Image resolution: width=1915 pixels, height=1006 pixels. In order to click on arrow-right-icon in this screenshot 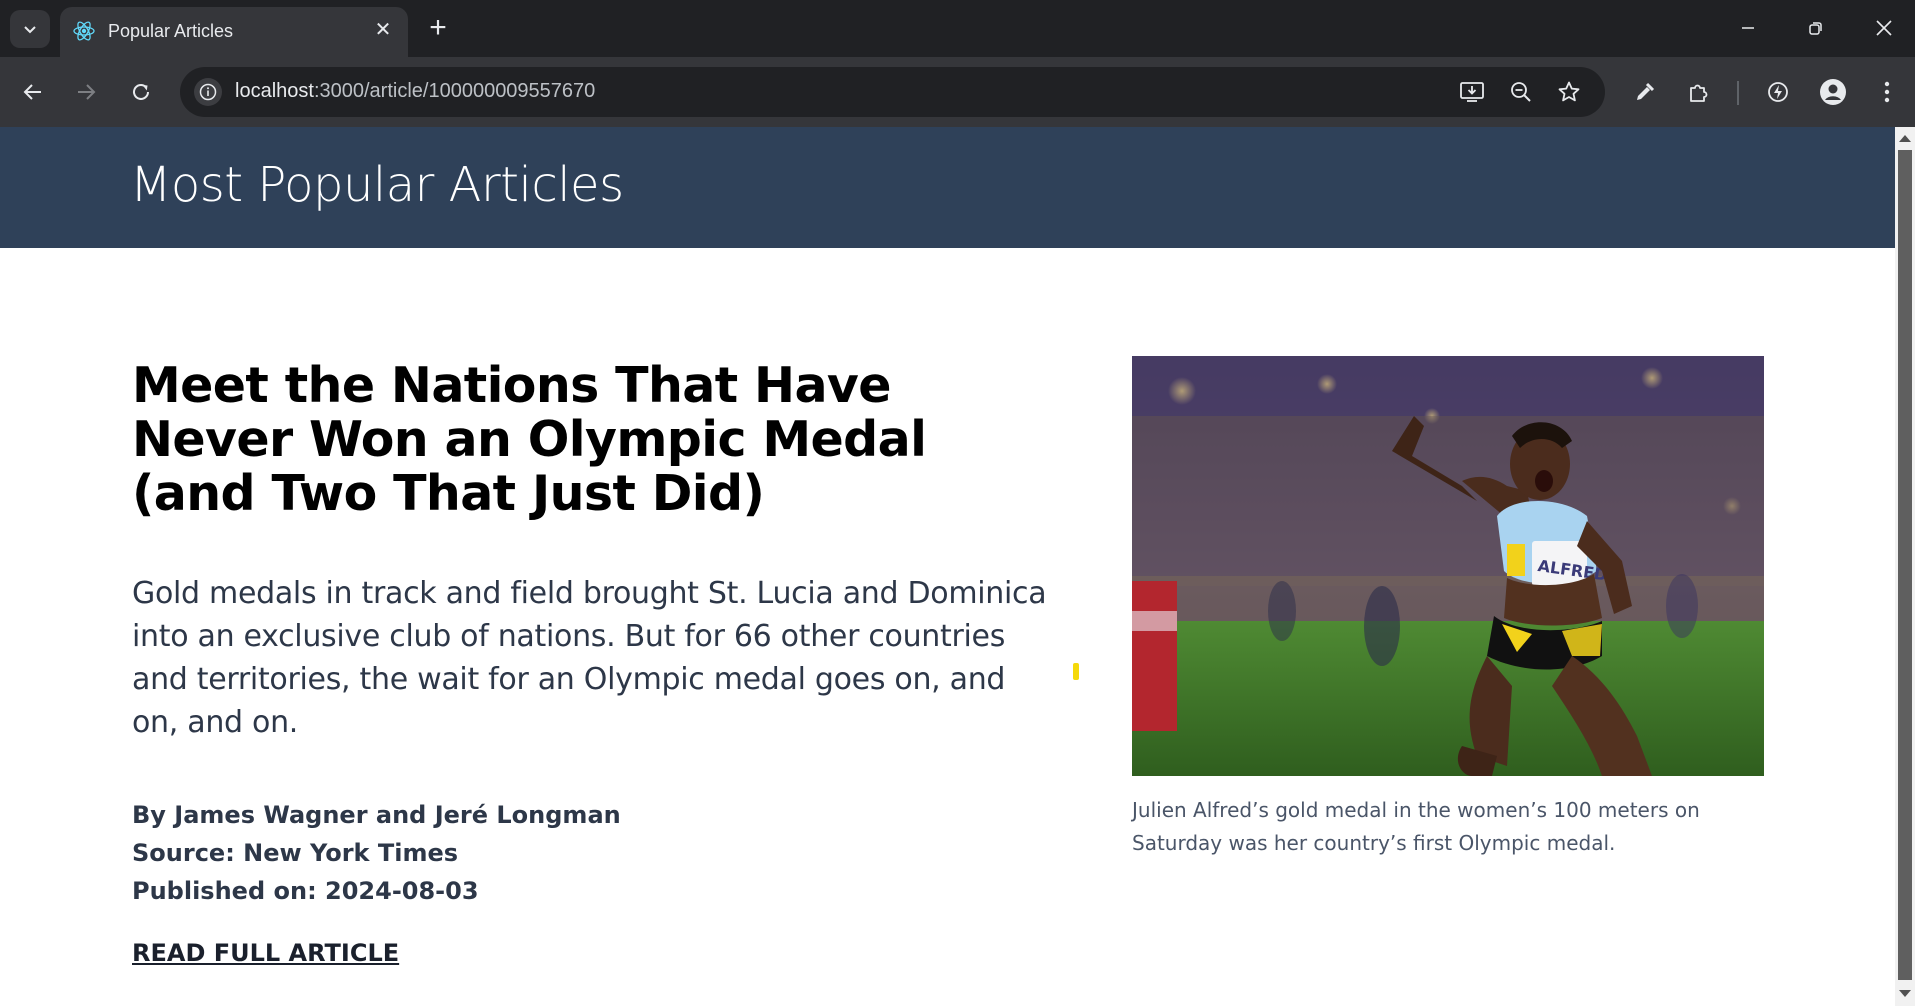, I will do `click(87, 92)`.